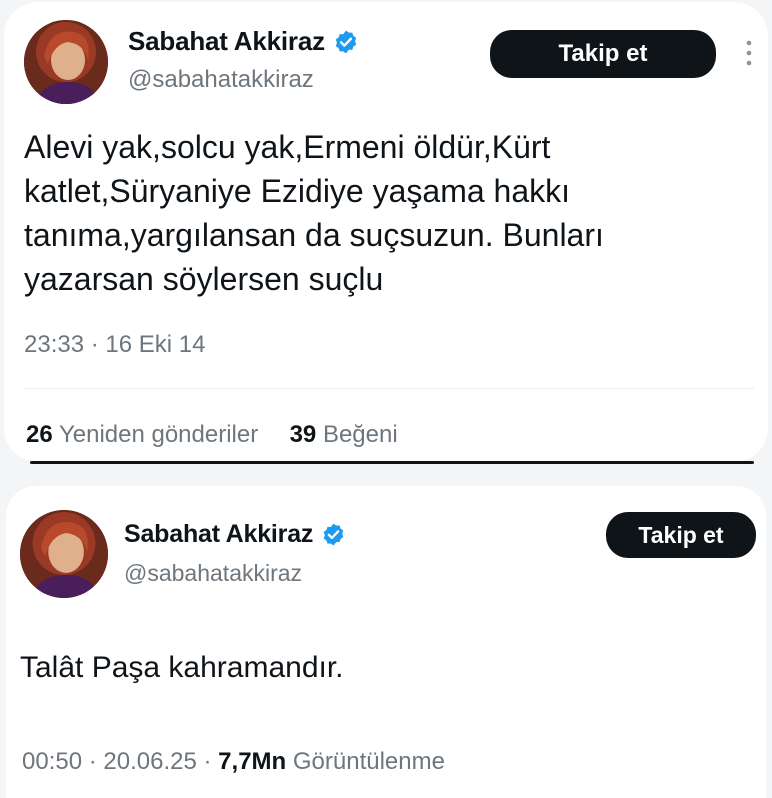 Image resolution: width=772 pixels, height=798 pixels. What do you see at coordinates (749, 53) in the screenshot?
I see `more-vertical-icon` at bounding box center [749, 53].